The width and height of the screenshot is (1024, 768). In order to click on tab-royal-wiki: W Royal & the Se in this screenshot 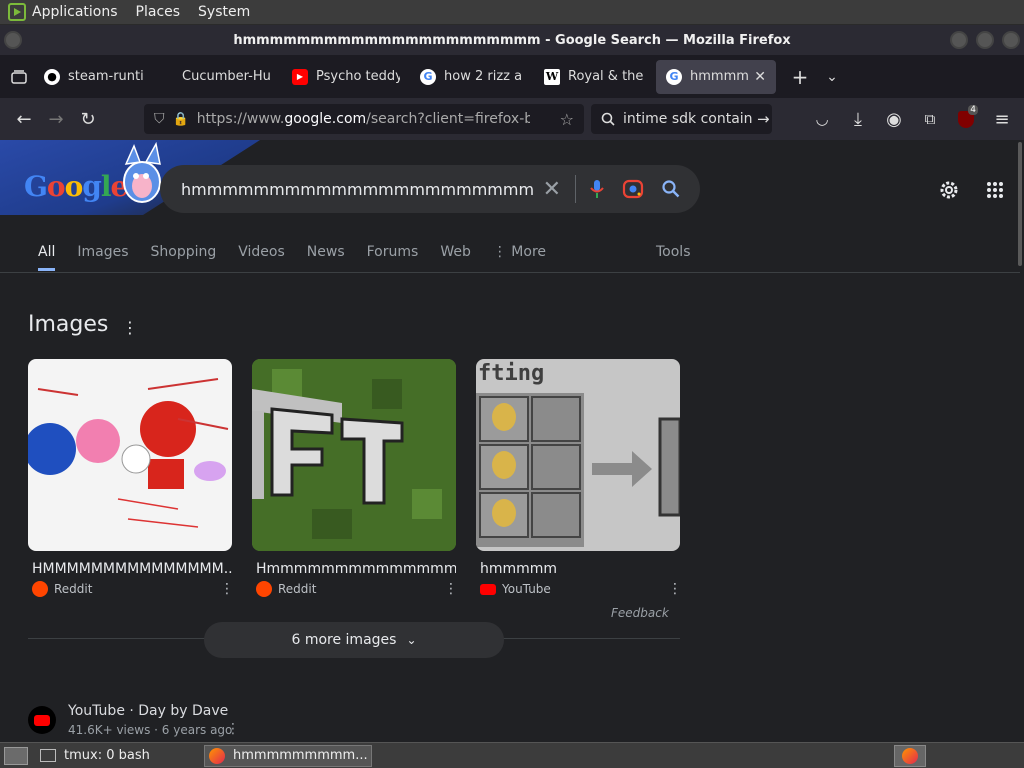, I will do `click(595, 77)`.